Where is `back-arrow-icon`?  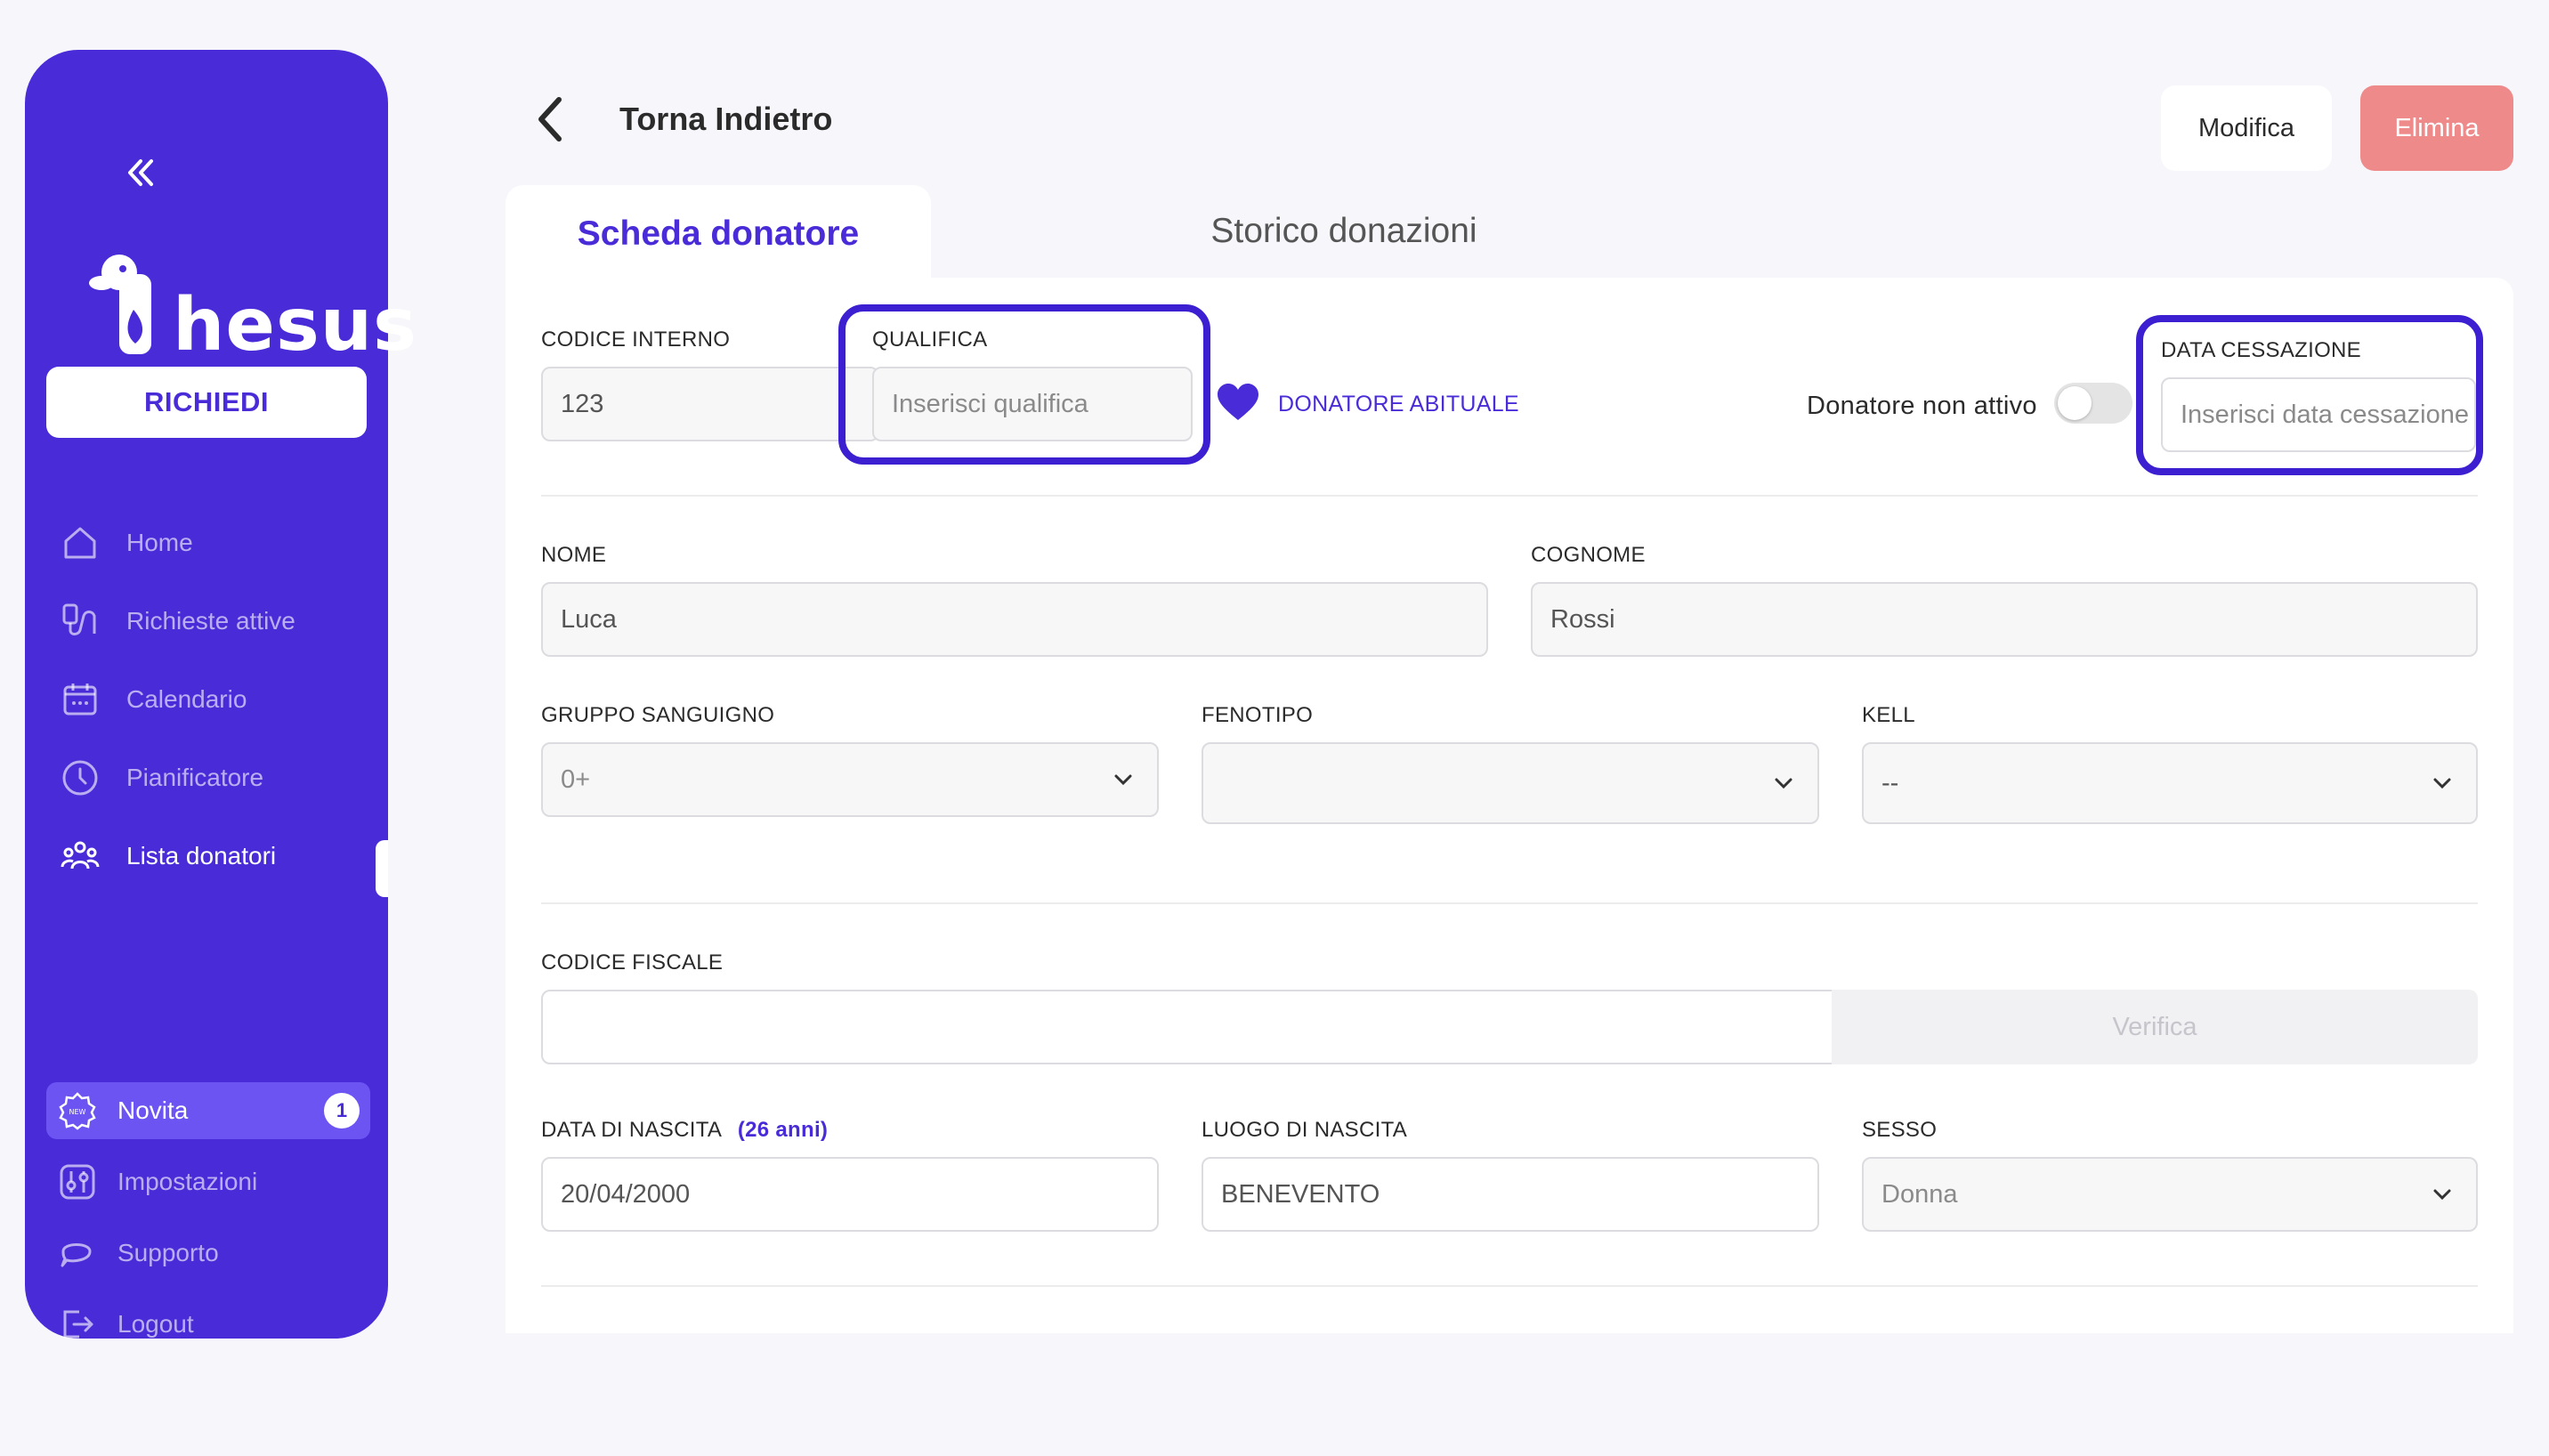 back-arrow-icon is located at coordinates (550, 119).